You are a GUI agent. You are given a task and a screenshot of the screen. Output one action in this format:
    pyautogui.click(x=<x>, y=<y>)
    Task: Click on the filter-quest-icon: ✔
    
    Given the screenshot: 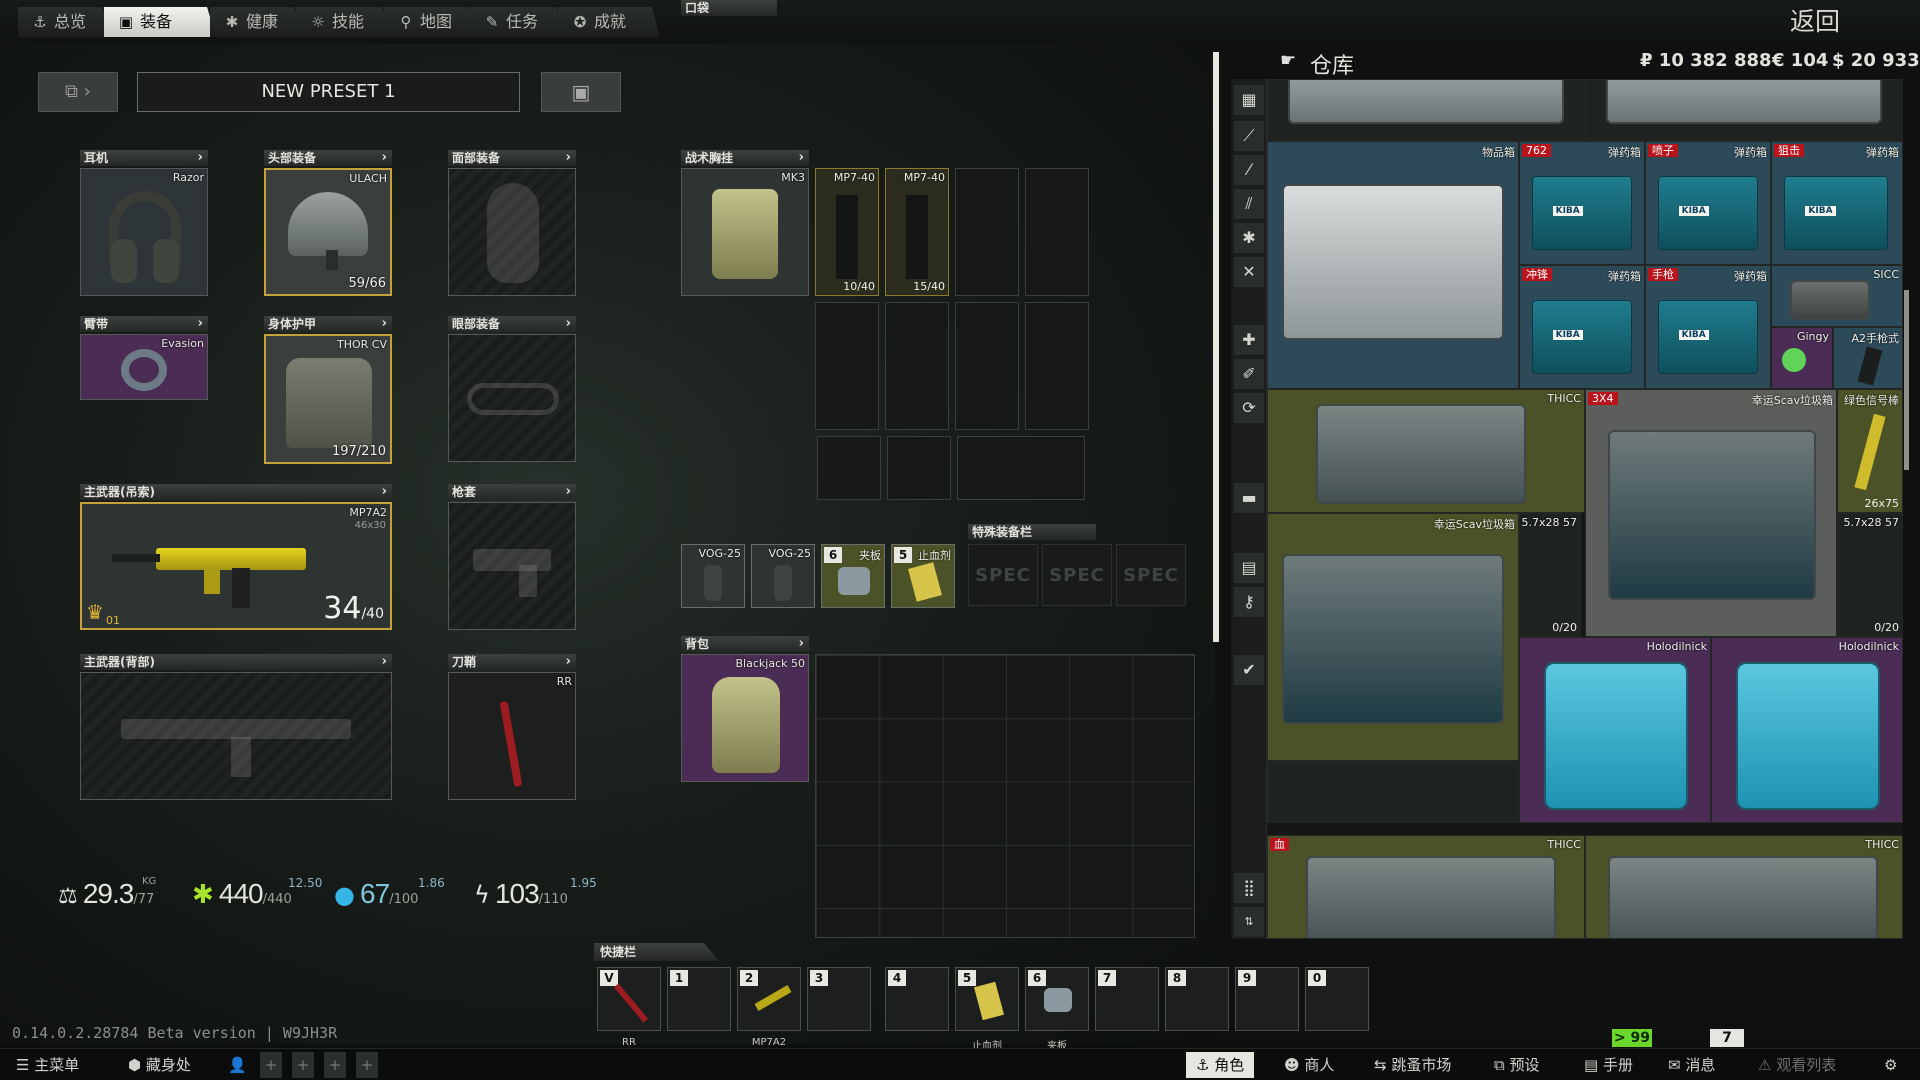 What is the action you would take?
    pyautogui.click(x=1249, y=670)
    